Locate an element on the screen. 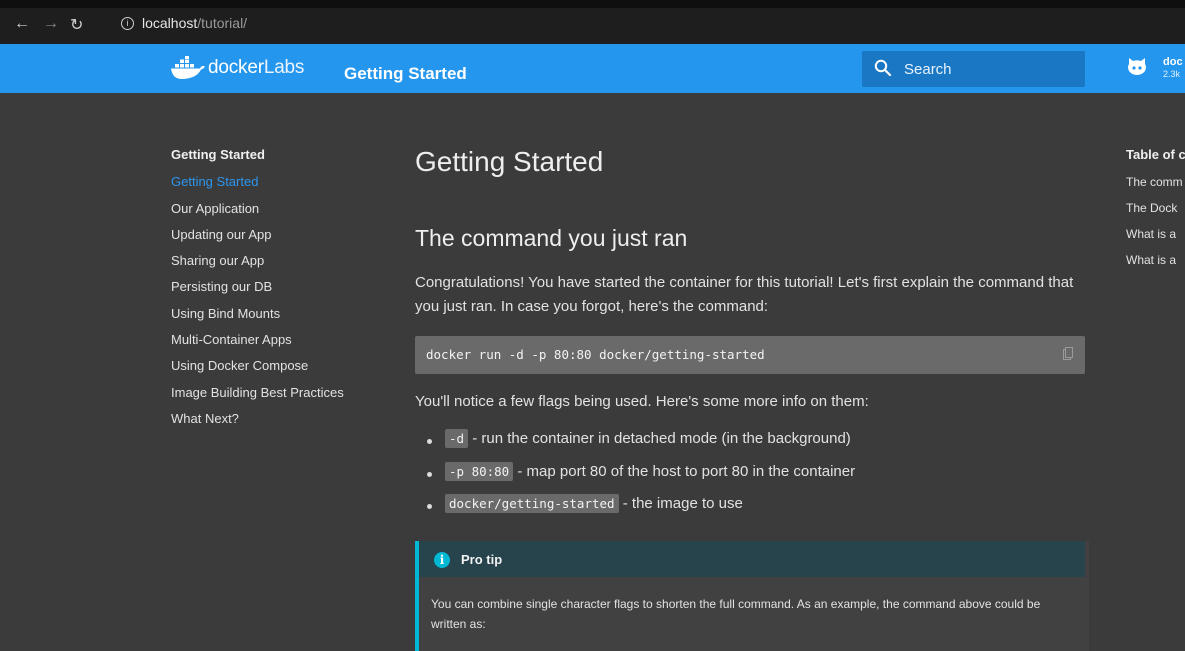 The image size is (1185, 651). address-bar: localhost/tutorial/ is located at coordinates (194, 23).